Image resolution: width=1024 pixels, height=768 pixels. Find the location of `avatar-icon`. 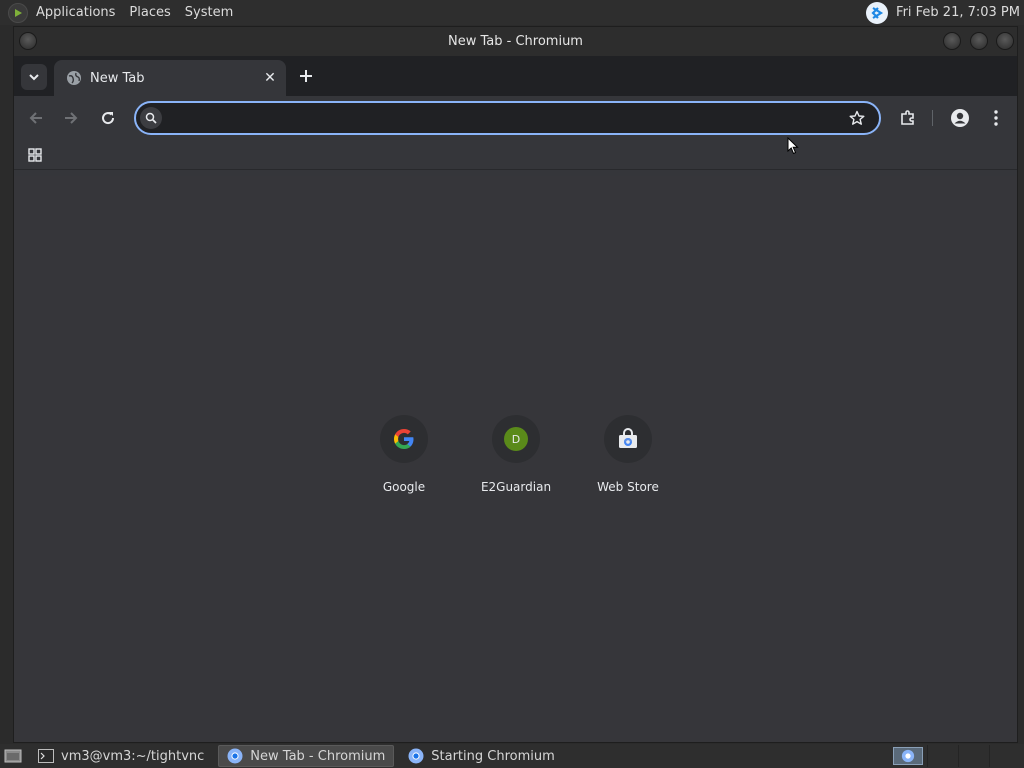

avatar-icon is located at coordinates (960, 118).